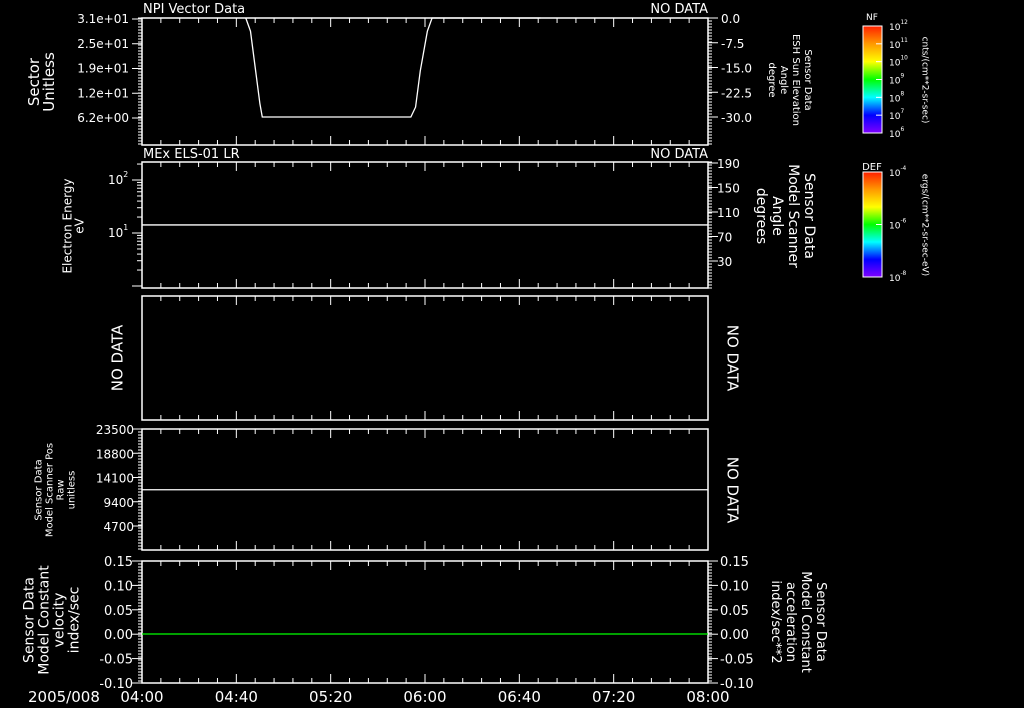  I want to click on y-tick-label: 1.2e+01, so click(103, 93).